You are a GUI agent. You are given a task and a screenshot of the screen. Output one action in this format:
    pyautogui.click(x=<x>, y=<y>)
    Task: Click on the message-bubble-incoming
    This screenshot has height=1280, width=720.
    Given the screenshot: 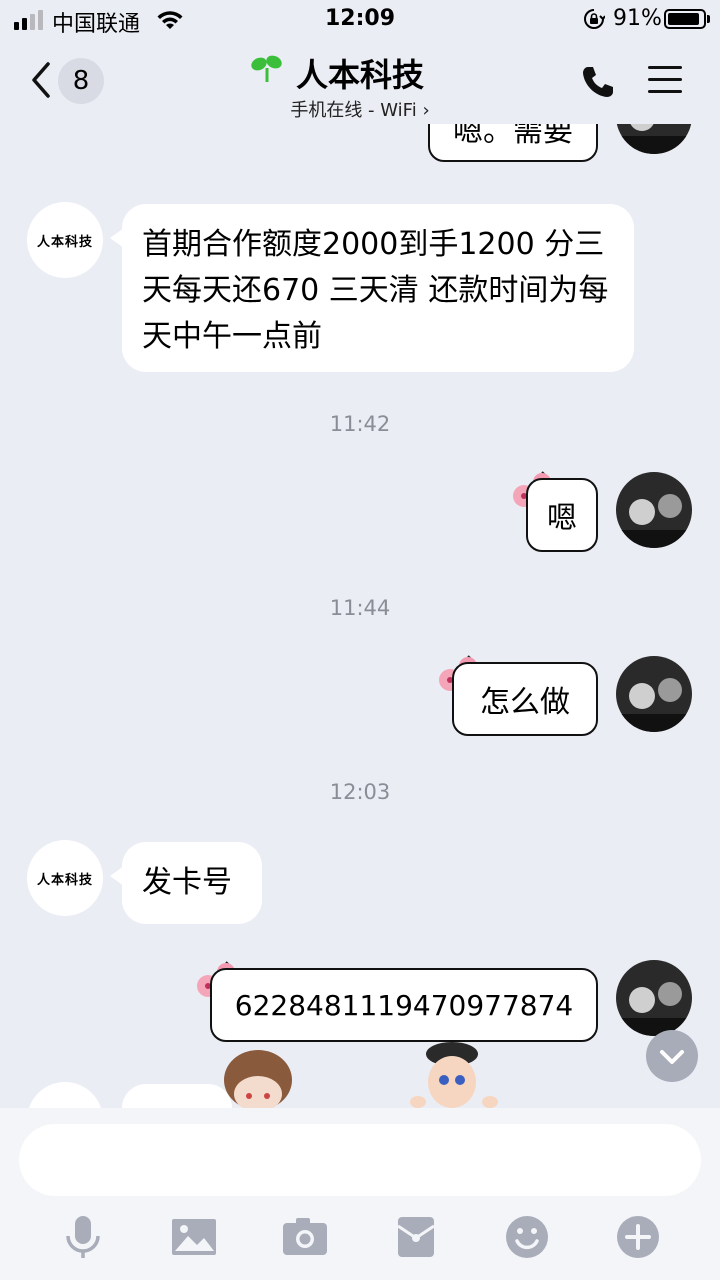 What is the action you would take?
    pyautogui.click(x=177, y=1096)
    